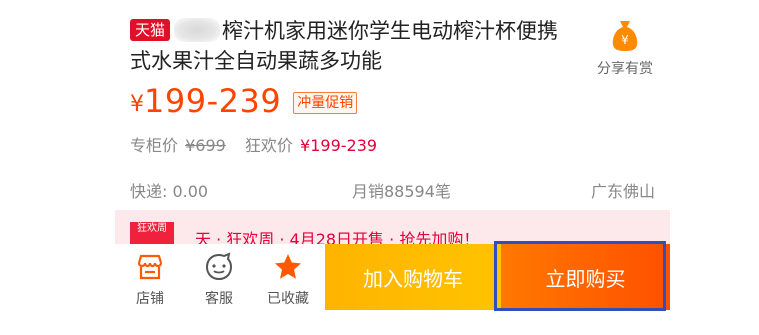 The width and height of the screenshot is (759, 335). I want to click on add-to-cart-button: 加入购物车, so click(413, 277).